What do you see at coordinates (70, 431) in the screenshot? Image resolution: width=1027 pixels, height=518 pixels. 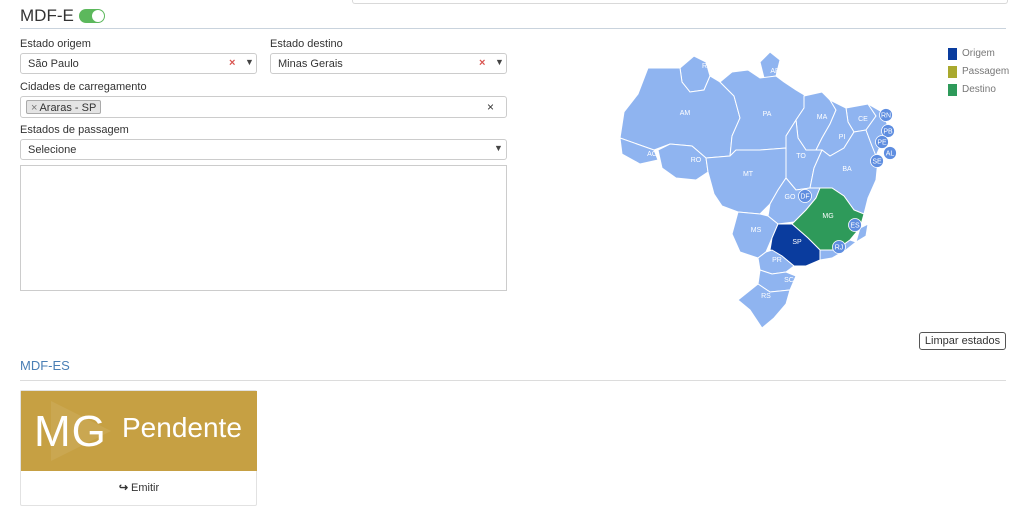 I see `mdfe-card-uf: MG` at bounding box center [70, 431].